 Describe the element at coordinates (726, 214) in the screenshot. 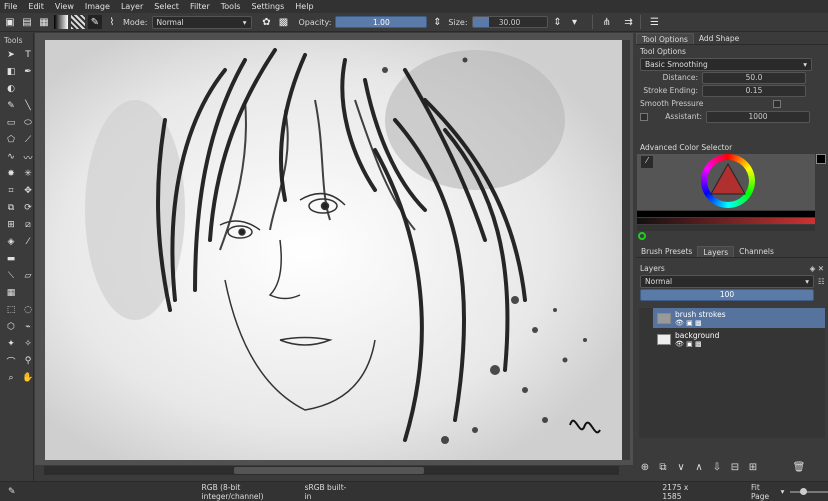

I see `shade-strip-black` at that location.